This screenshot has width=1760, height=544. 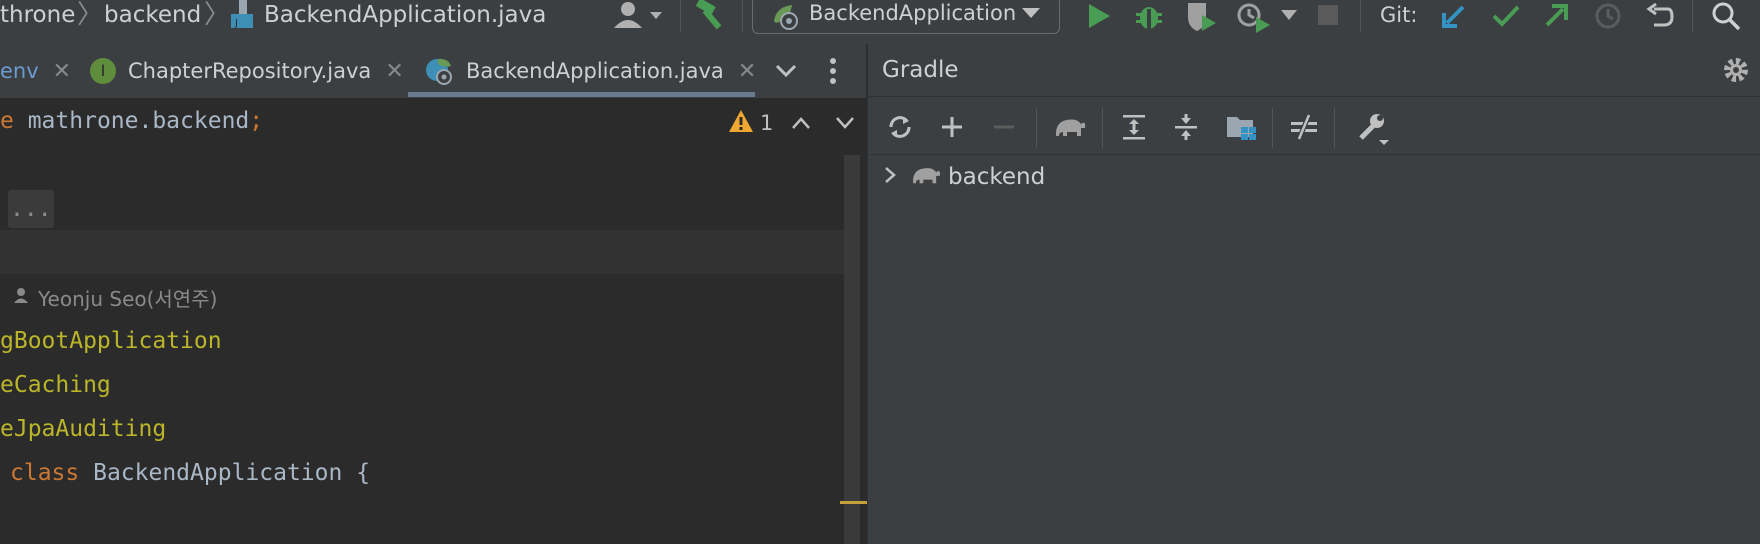 I want to click on breadcrumb-item-project: throne, so click(x=37, y=15).